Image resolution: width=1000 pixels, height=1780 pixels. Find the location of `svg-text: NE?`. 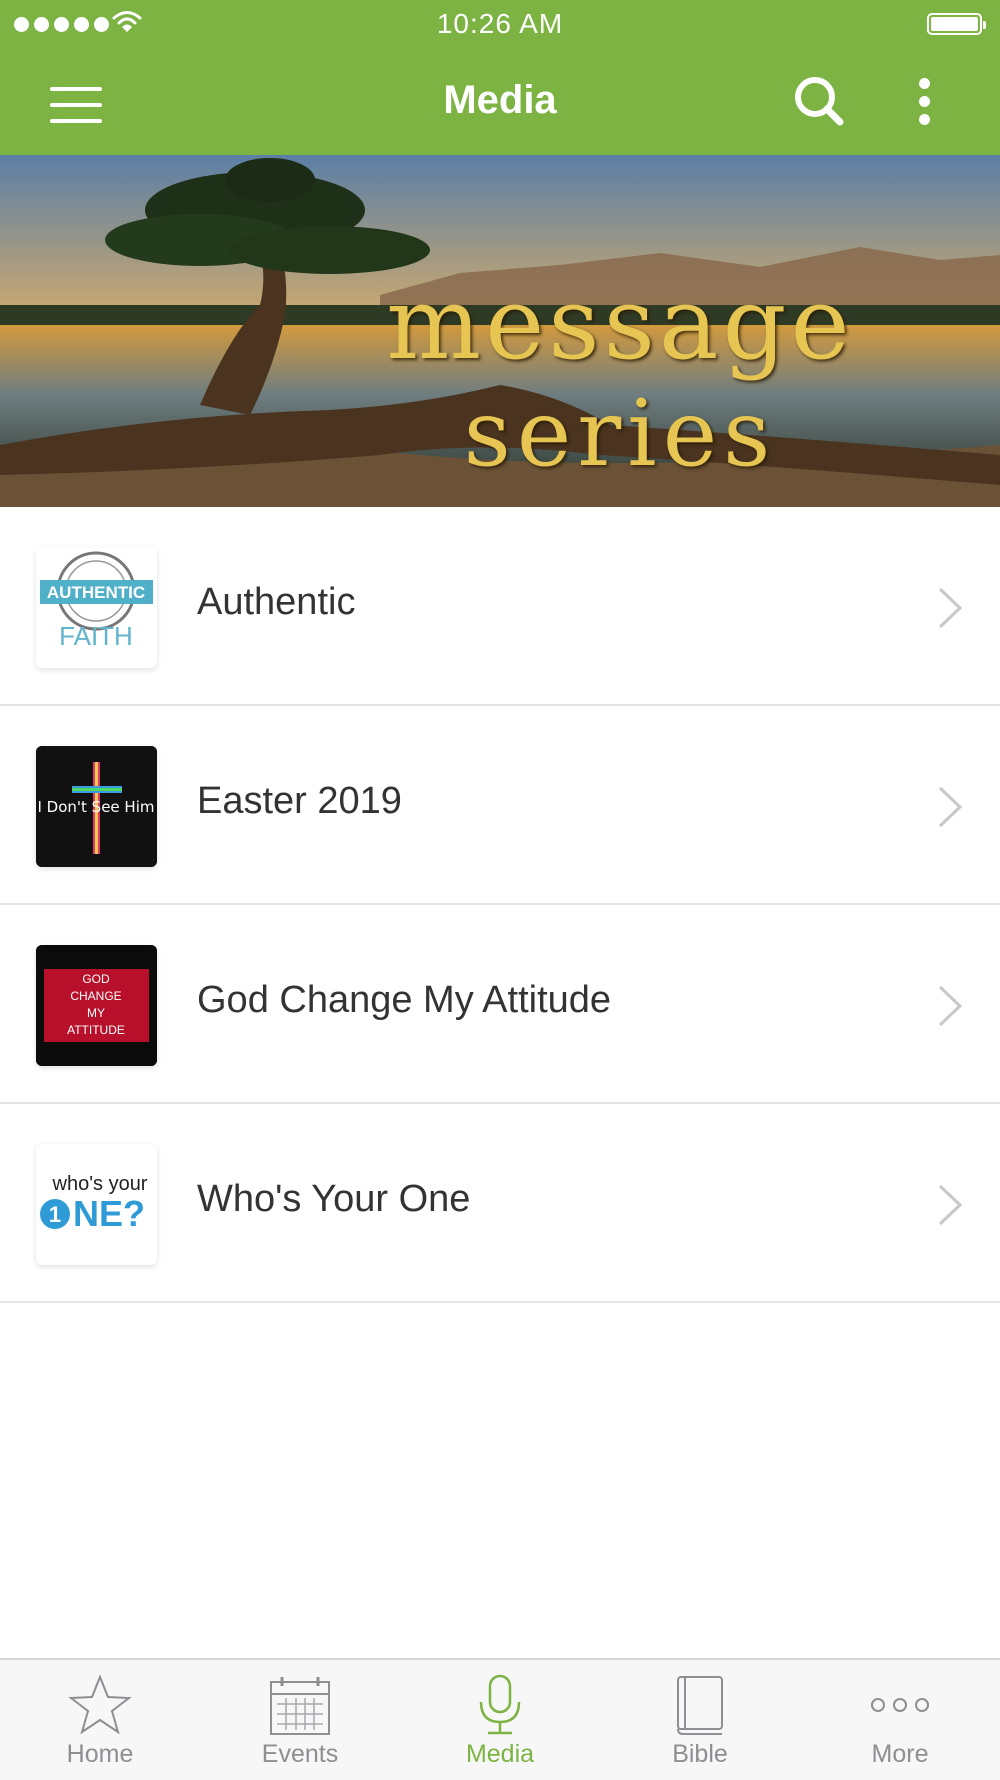

svg-text: NE? is located at coordinates (109, 1213).